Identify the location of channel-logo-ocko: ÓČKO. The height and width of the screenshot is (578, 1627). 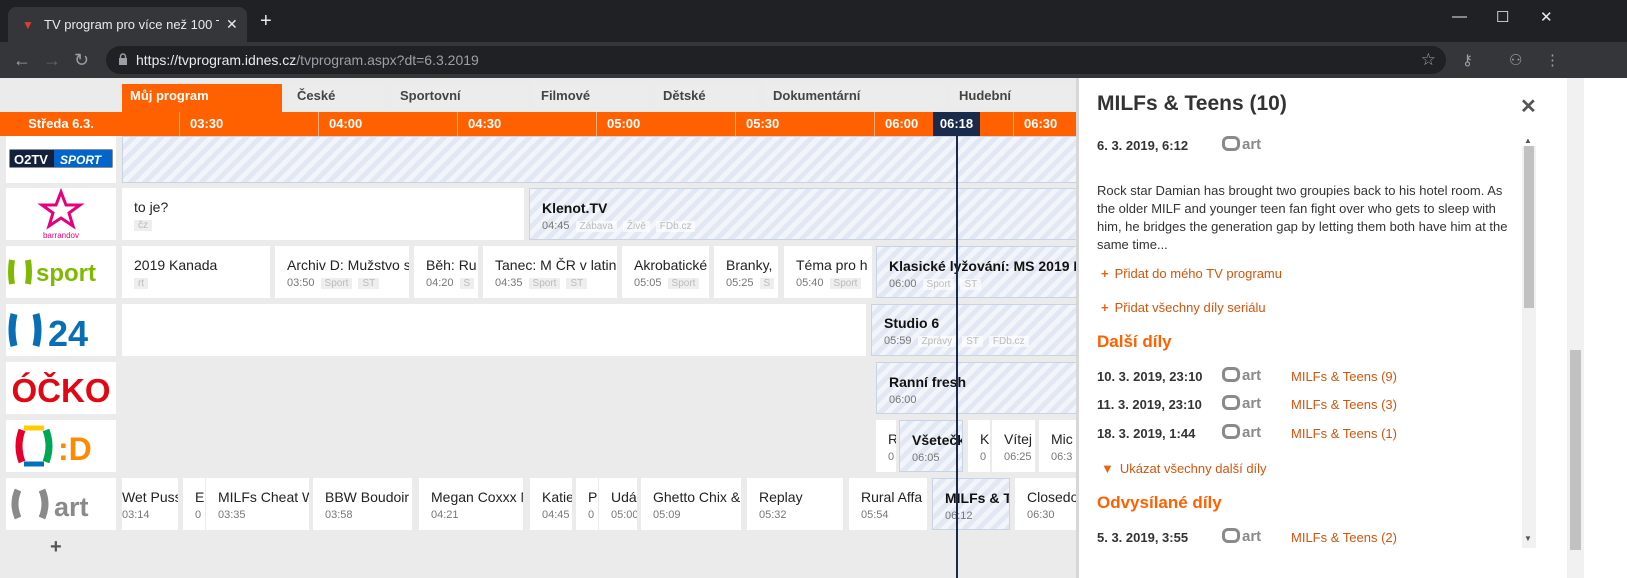
(61, 388).